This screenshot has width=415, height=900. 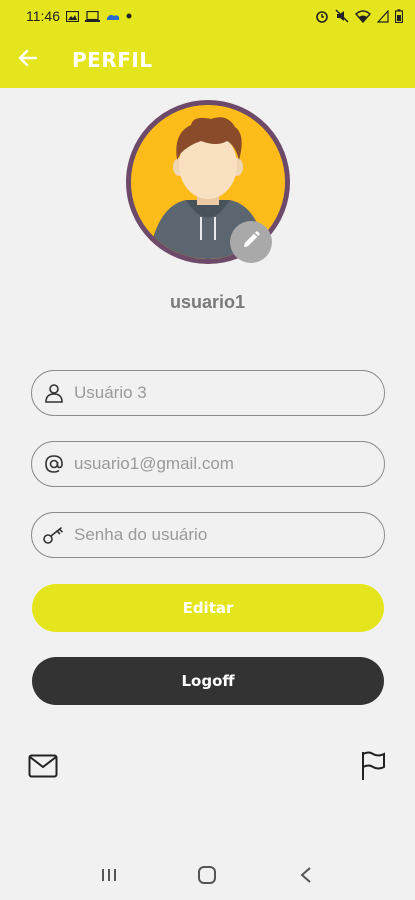 I want to click on edit-avatar-button, so click(x=251, y=242).